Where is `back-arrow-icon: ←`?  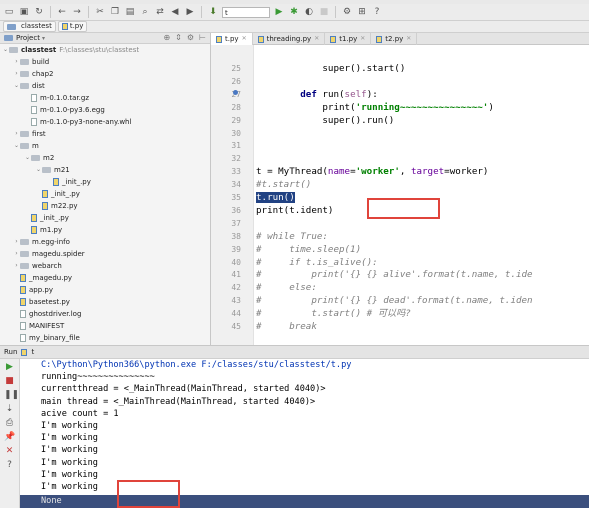
back-arrow-icon: ← is located at coordinates (62, 12).